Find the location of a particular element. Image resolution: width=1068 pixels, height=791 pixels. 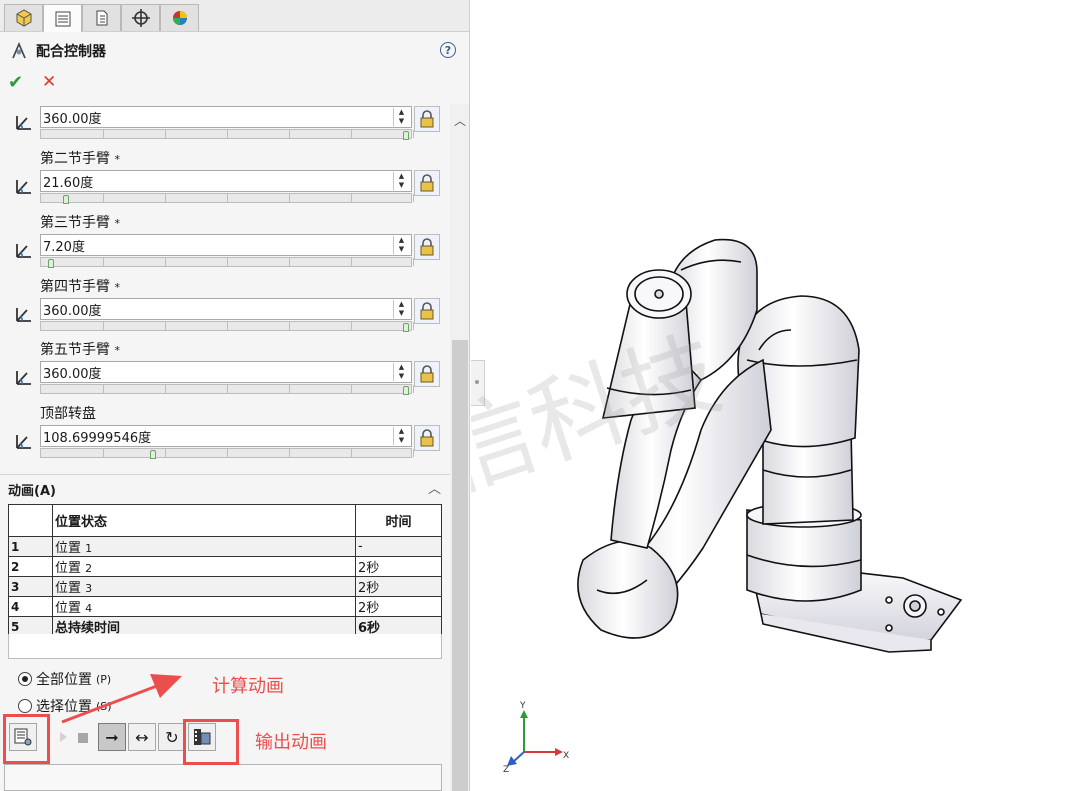

angle-value-field: 108.69999546度 ▲ ▼ is located at coordinates (226, 436).